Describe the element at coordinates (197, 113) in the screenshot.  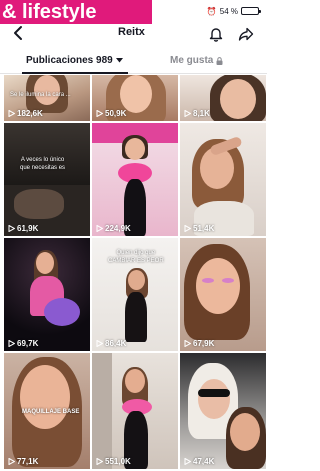
I see `view-count: 8,1K` at that location.